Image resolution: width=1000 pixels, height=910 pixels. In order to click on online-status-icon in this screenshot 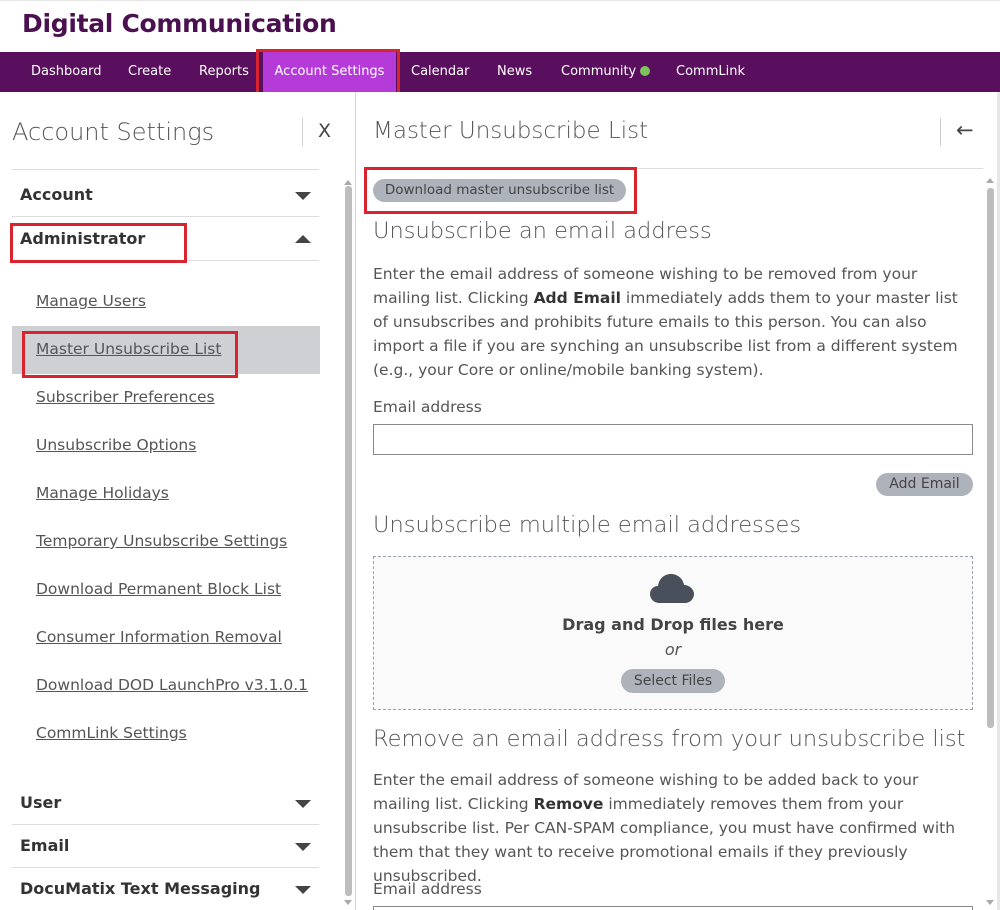, I will do `click(645, 71)`.